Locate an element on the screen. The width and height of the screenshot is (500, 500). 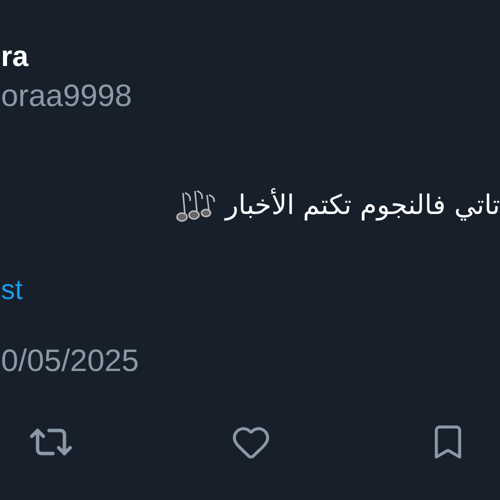
tweet-text: تاتي فالنجوم تكتم الأخبار is located at coordinates (362, 205).